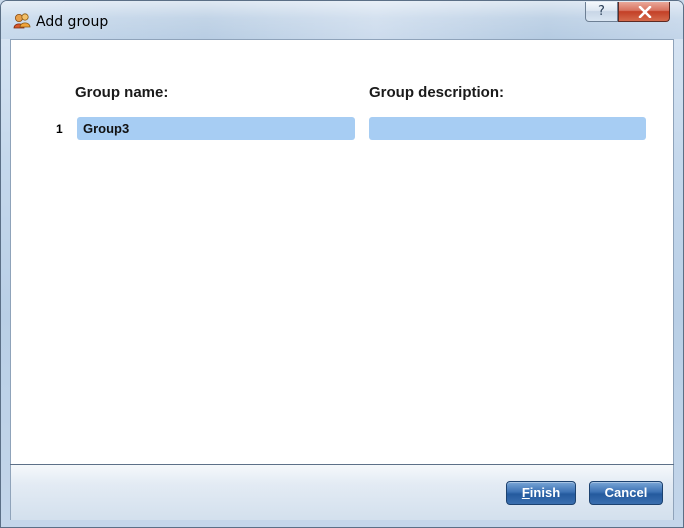 The width and height of the screenshot is (684, 528). What do you see at coordinates (216, 128) in the screenshot?
I see `group-name-input` at bounding box center [216, 128].